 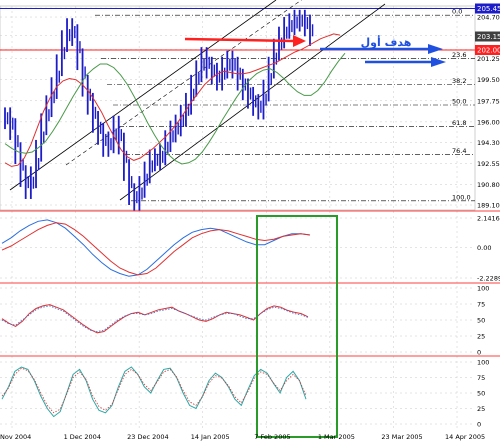 What do you see at coordinates (488, 219) in the screenshot?
I see `osc-tick-label: 2.1416` at bounding box center [488, 219].